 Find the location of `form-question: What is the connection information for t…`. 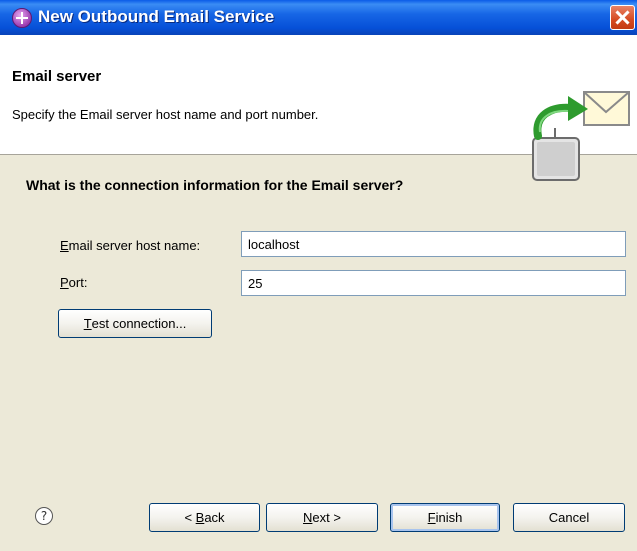

form-question: What is the connection information for t… is located at coordinates (215, 185).